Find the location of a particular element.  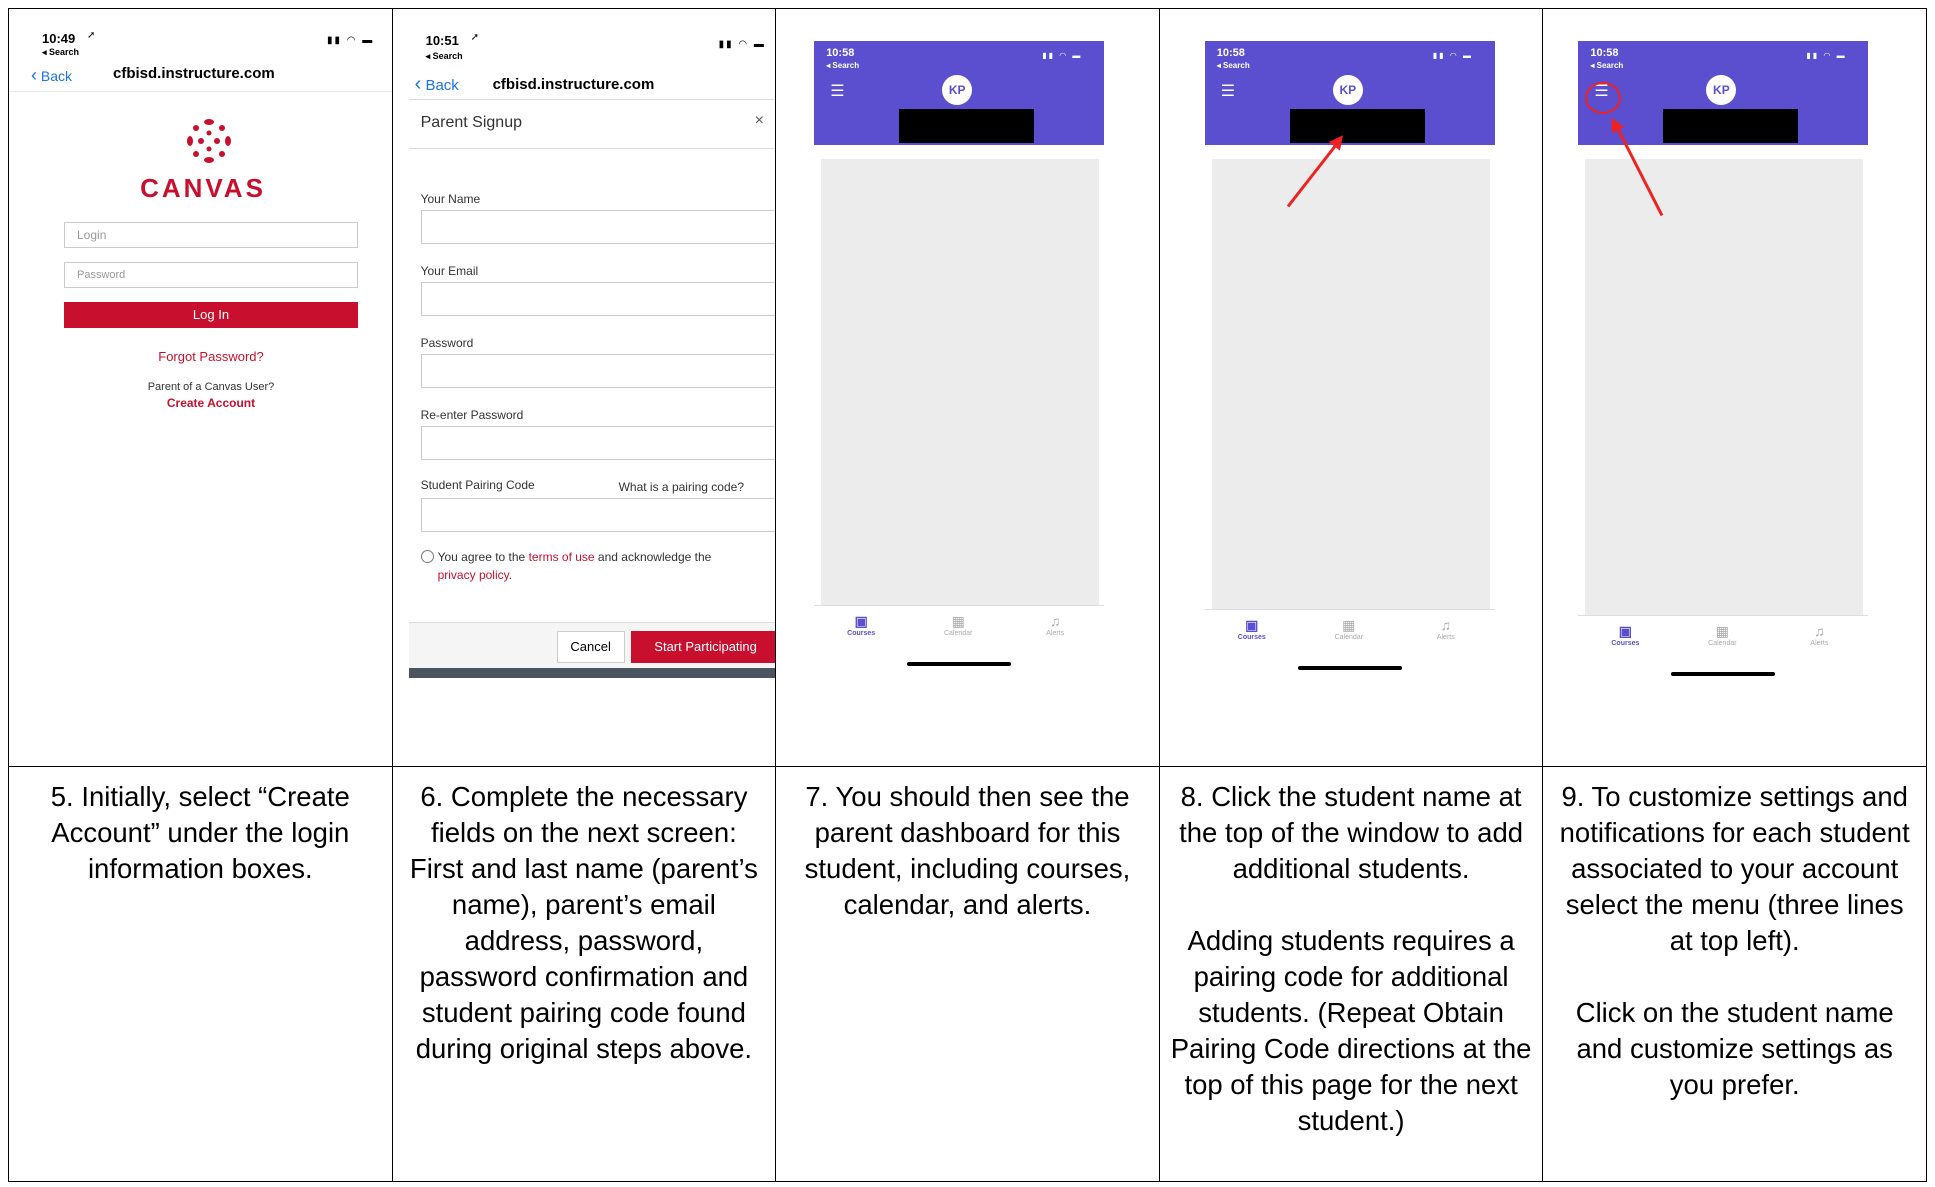

password-input is located at coordinates (597, 371).